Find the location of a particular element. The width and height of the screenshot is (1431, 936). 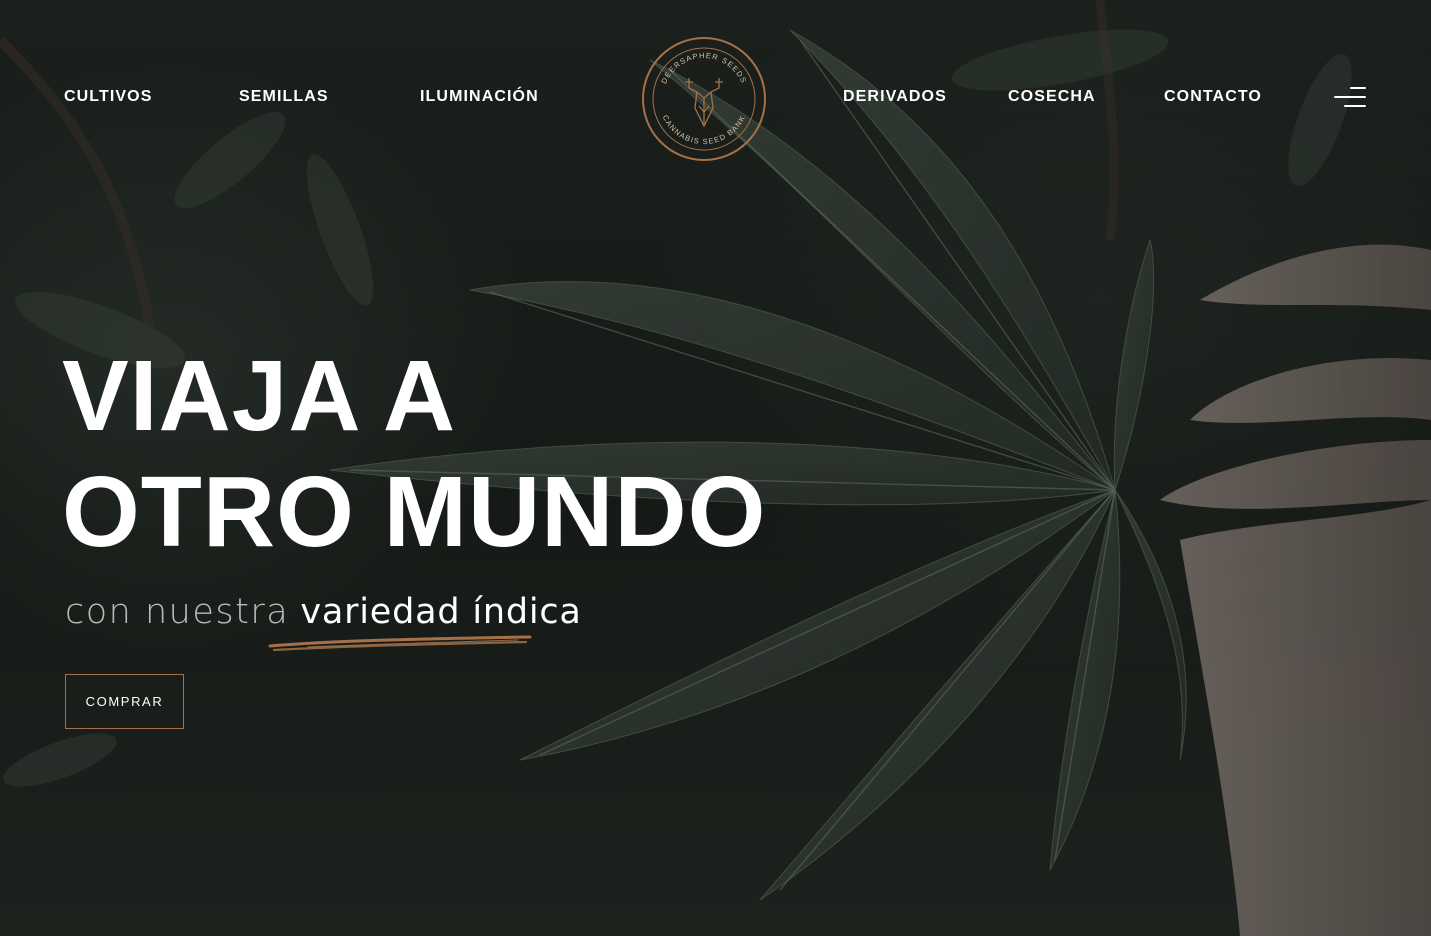

nav-link-semillas: SEMILLAS is located at coordinates (284, 97).